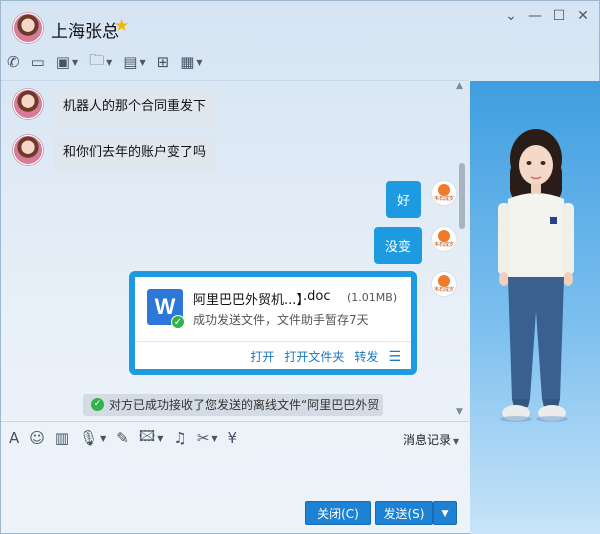 This screenshot has height=534, width=600. I want to click on file-extension: .doc, so click(317, 296).